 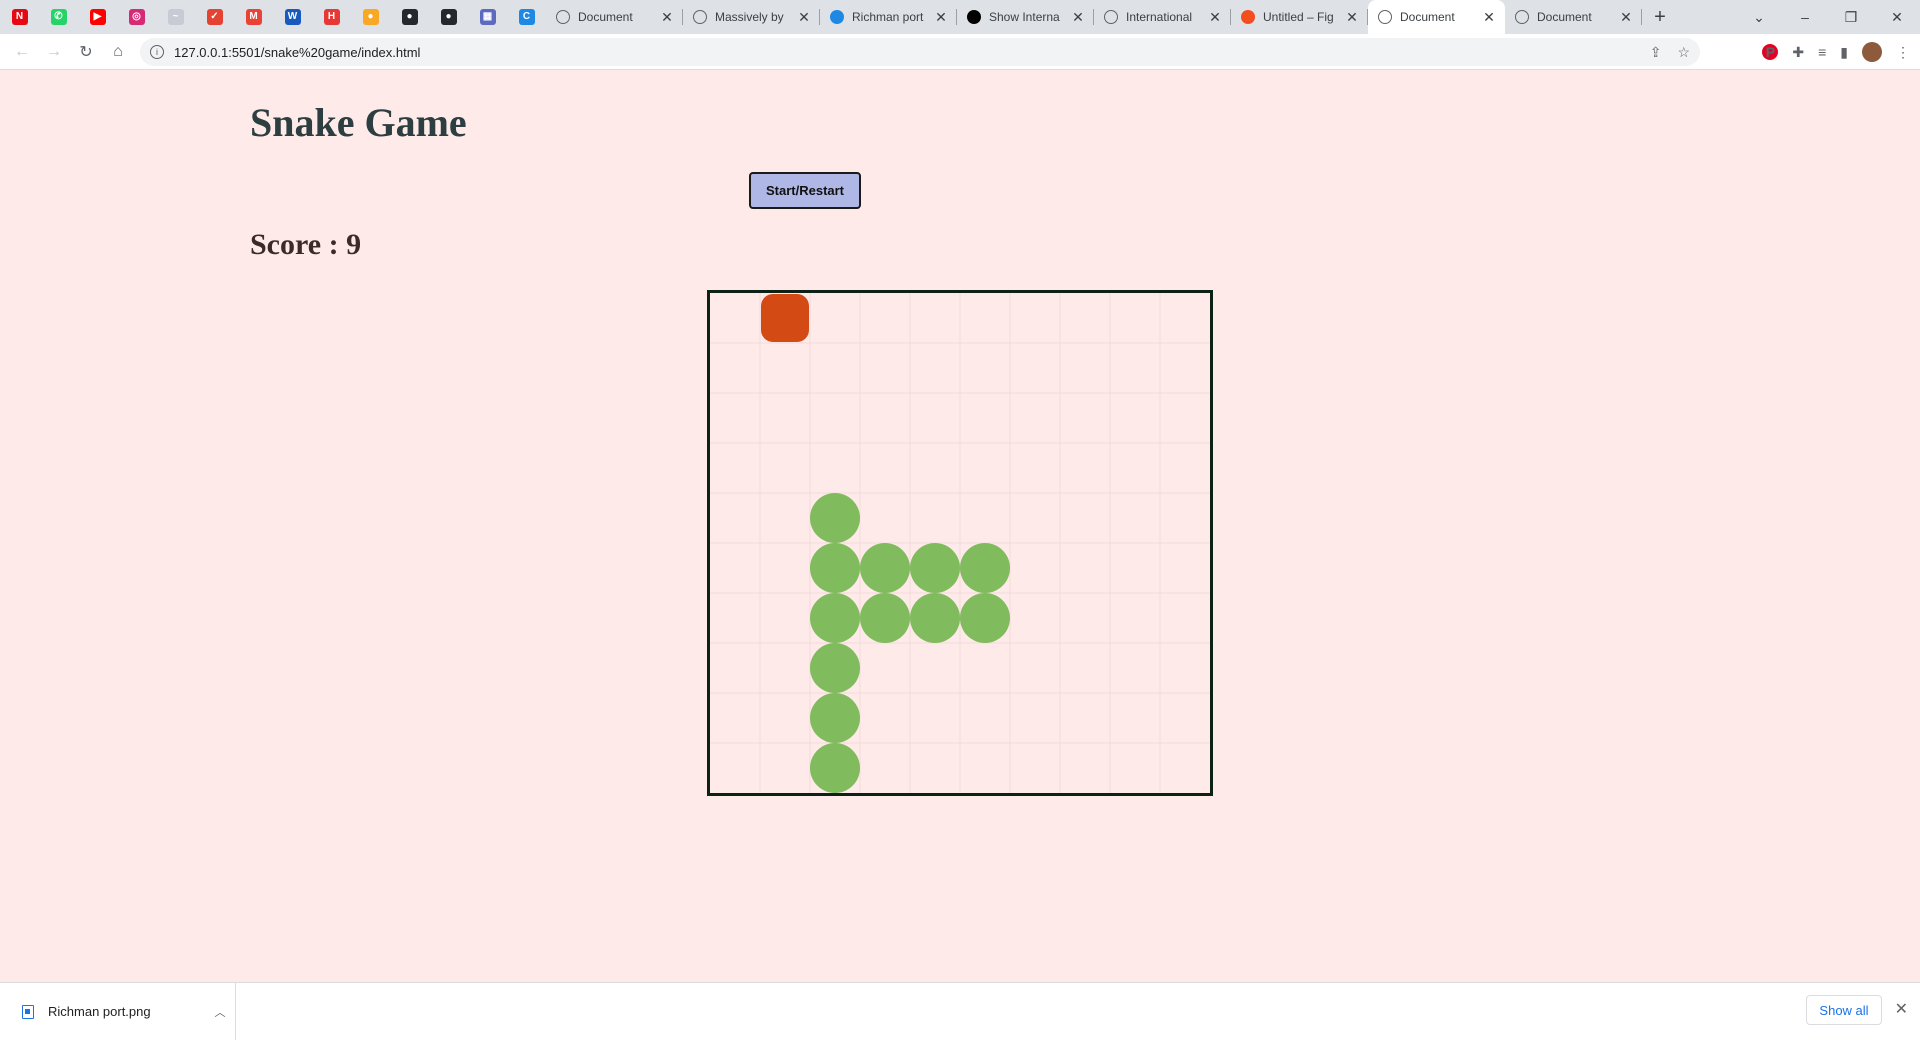 I want to click on window-close-icon: ✕, so click(x=1897, y=17).